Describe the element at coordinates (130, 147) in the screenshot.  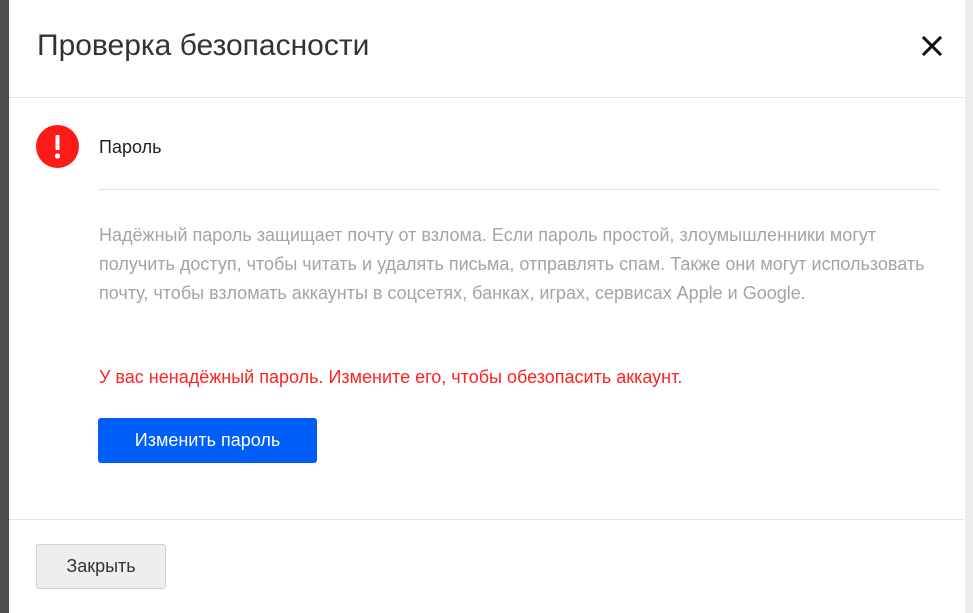
I see `section-label: Пароль` at that location.